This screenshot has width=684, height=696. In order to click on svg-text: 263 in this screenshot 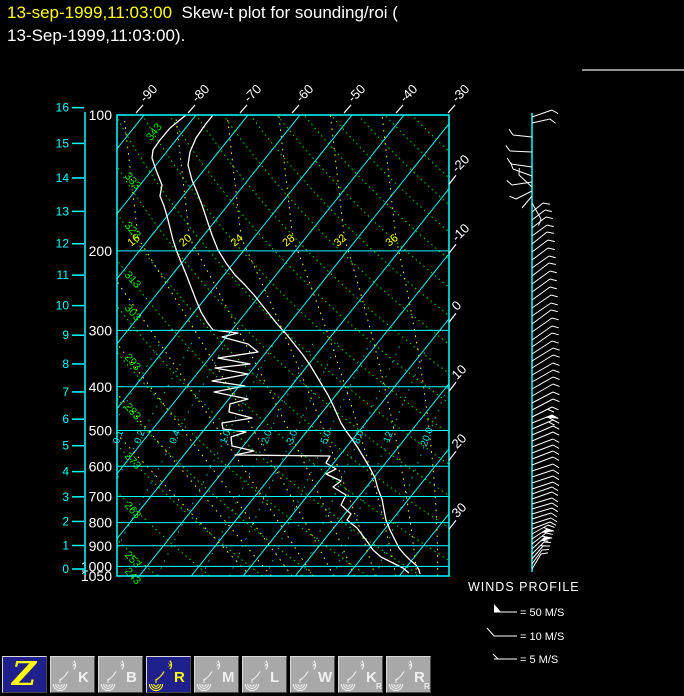, I will do `click(132, 511)`.